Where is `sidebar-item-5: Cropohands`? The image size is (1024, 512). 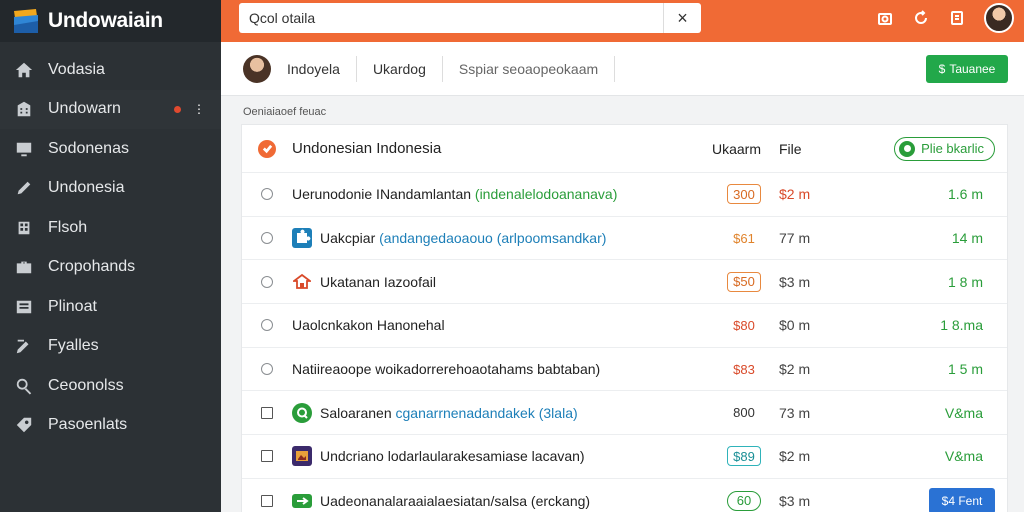
sidebar-item-5: Cropohands is located at coordinates (110, 268).